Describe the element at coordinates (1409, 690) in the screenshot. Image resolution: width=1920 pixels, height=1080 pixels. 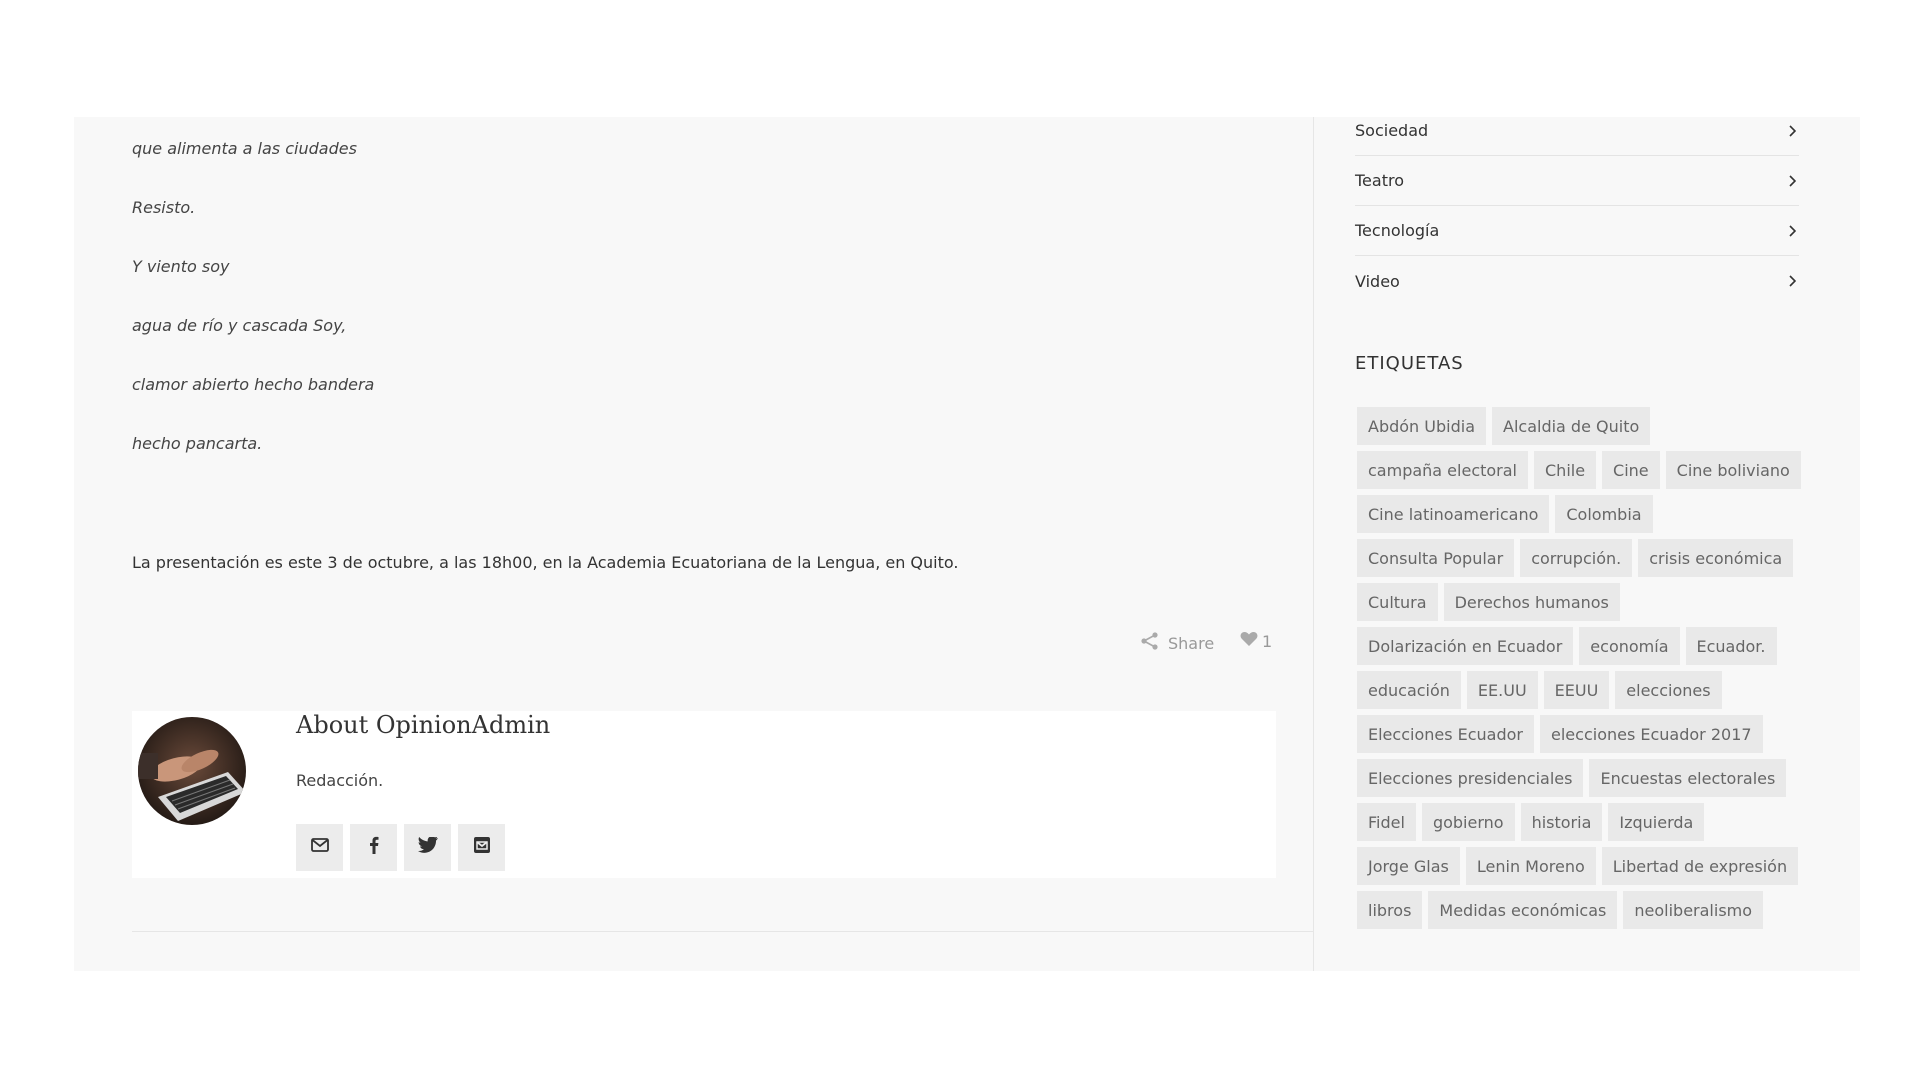
I see `tag-link: educación` at that location.